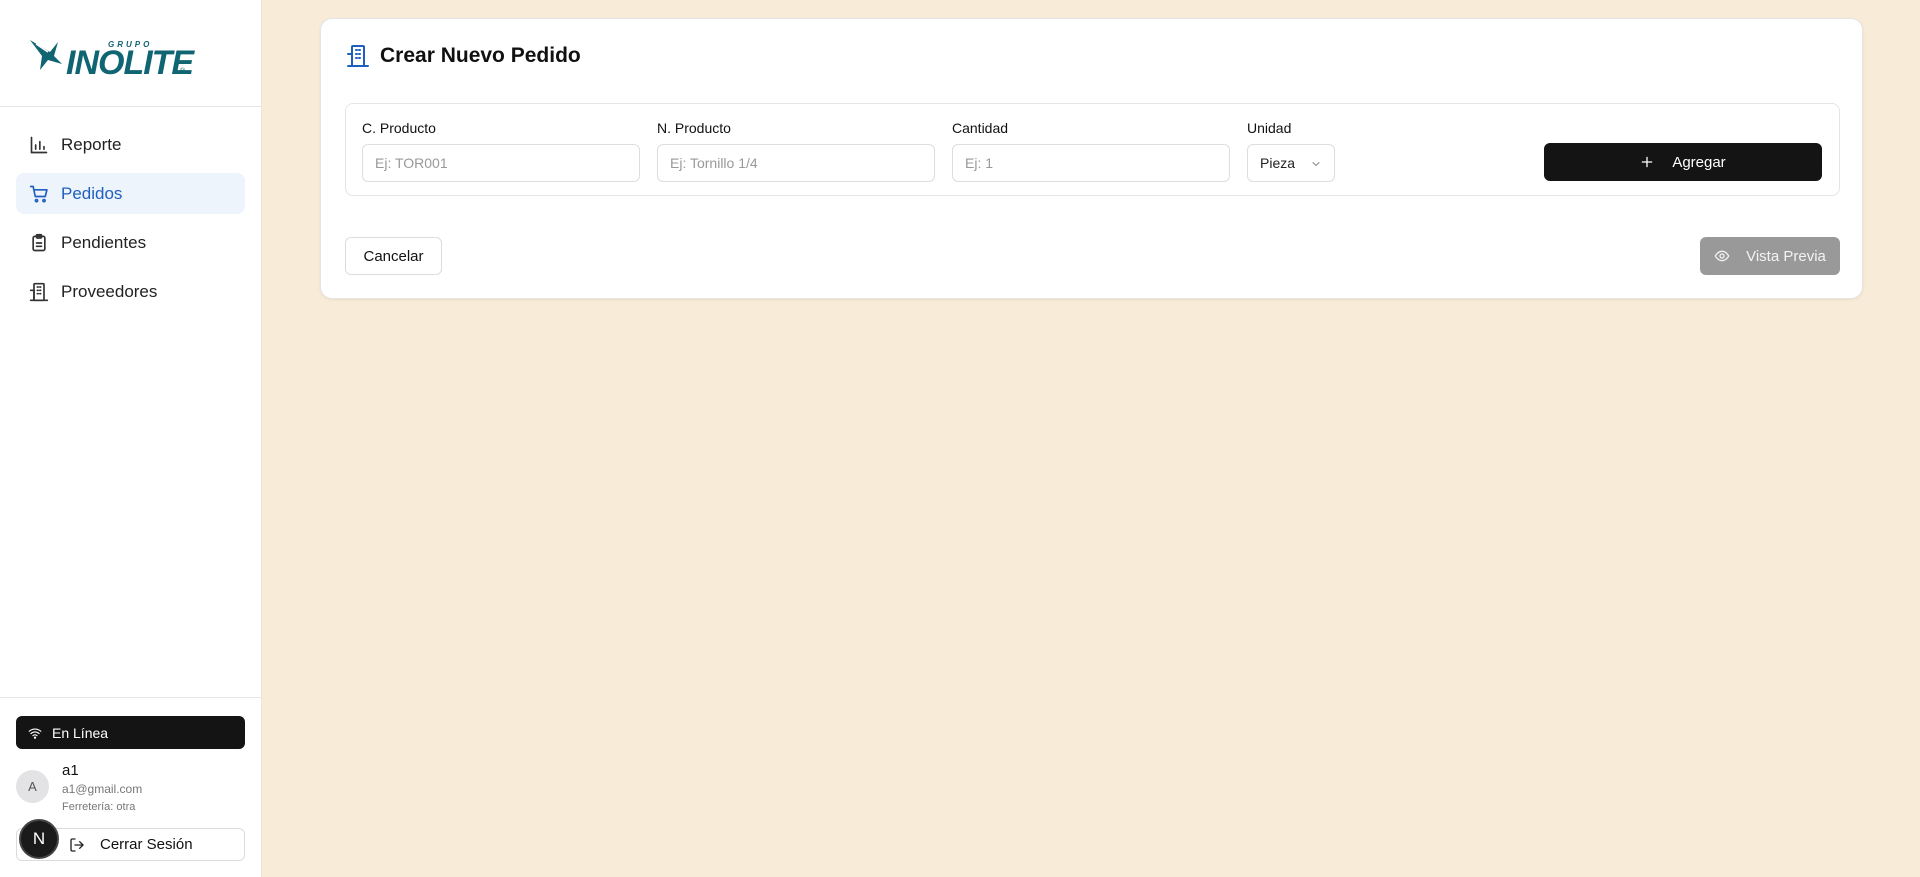 This screenshot has width=1920, height=877. Describe the element at coordinates (99, 807) in the screenshot. I see `user-store: Ferretería: otra` at that location.